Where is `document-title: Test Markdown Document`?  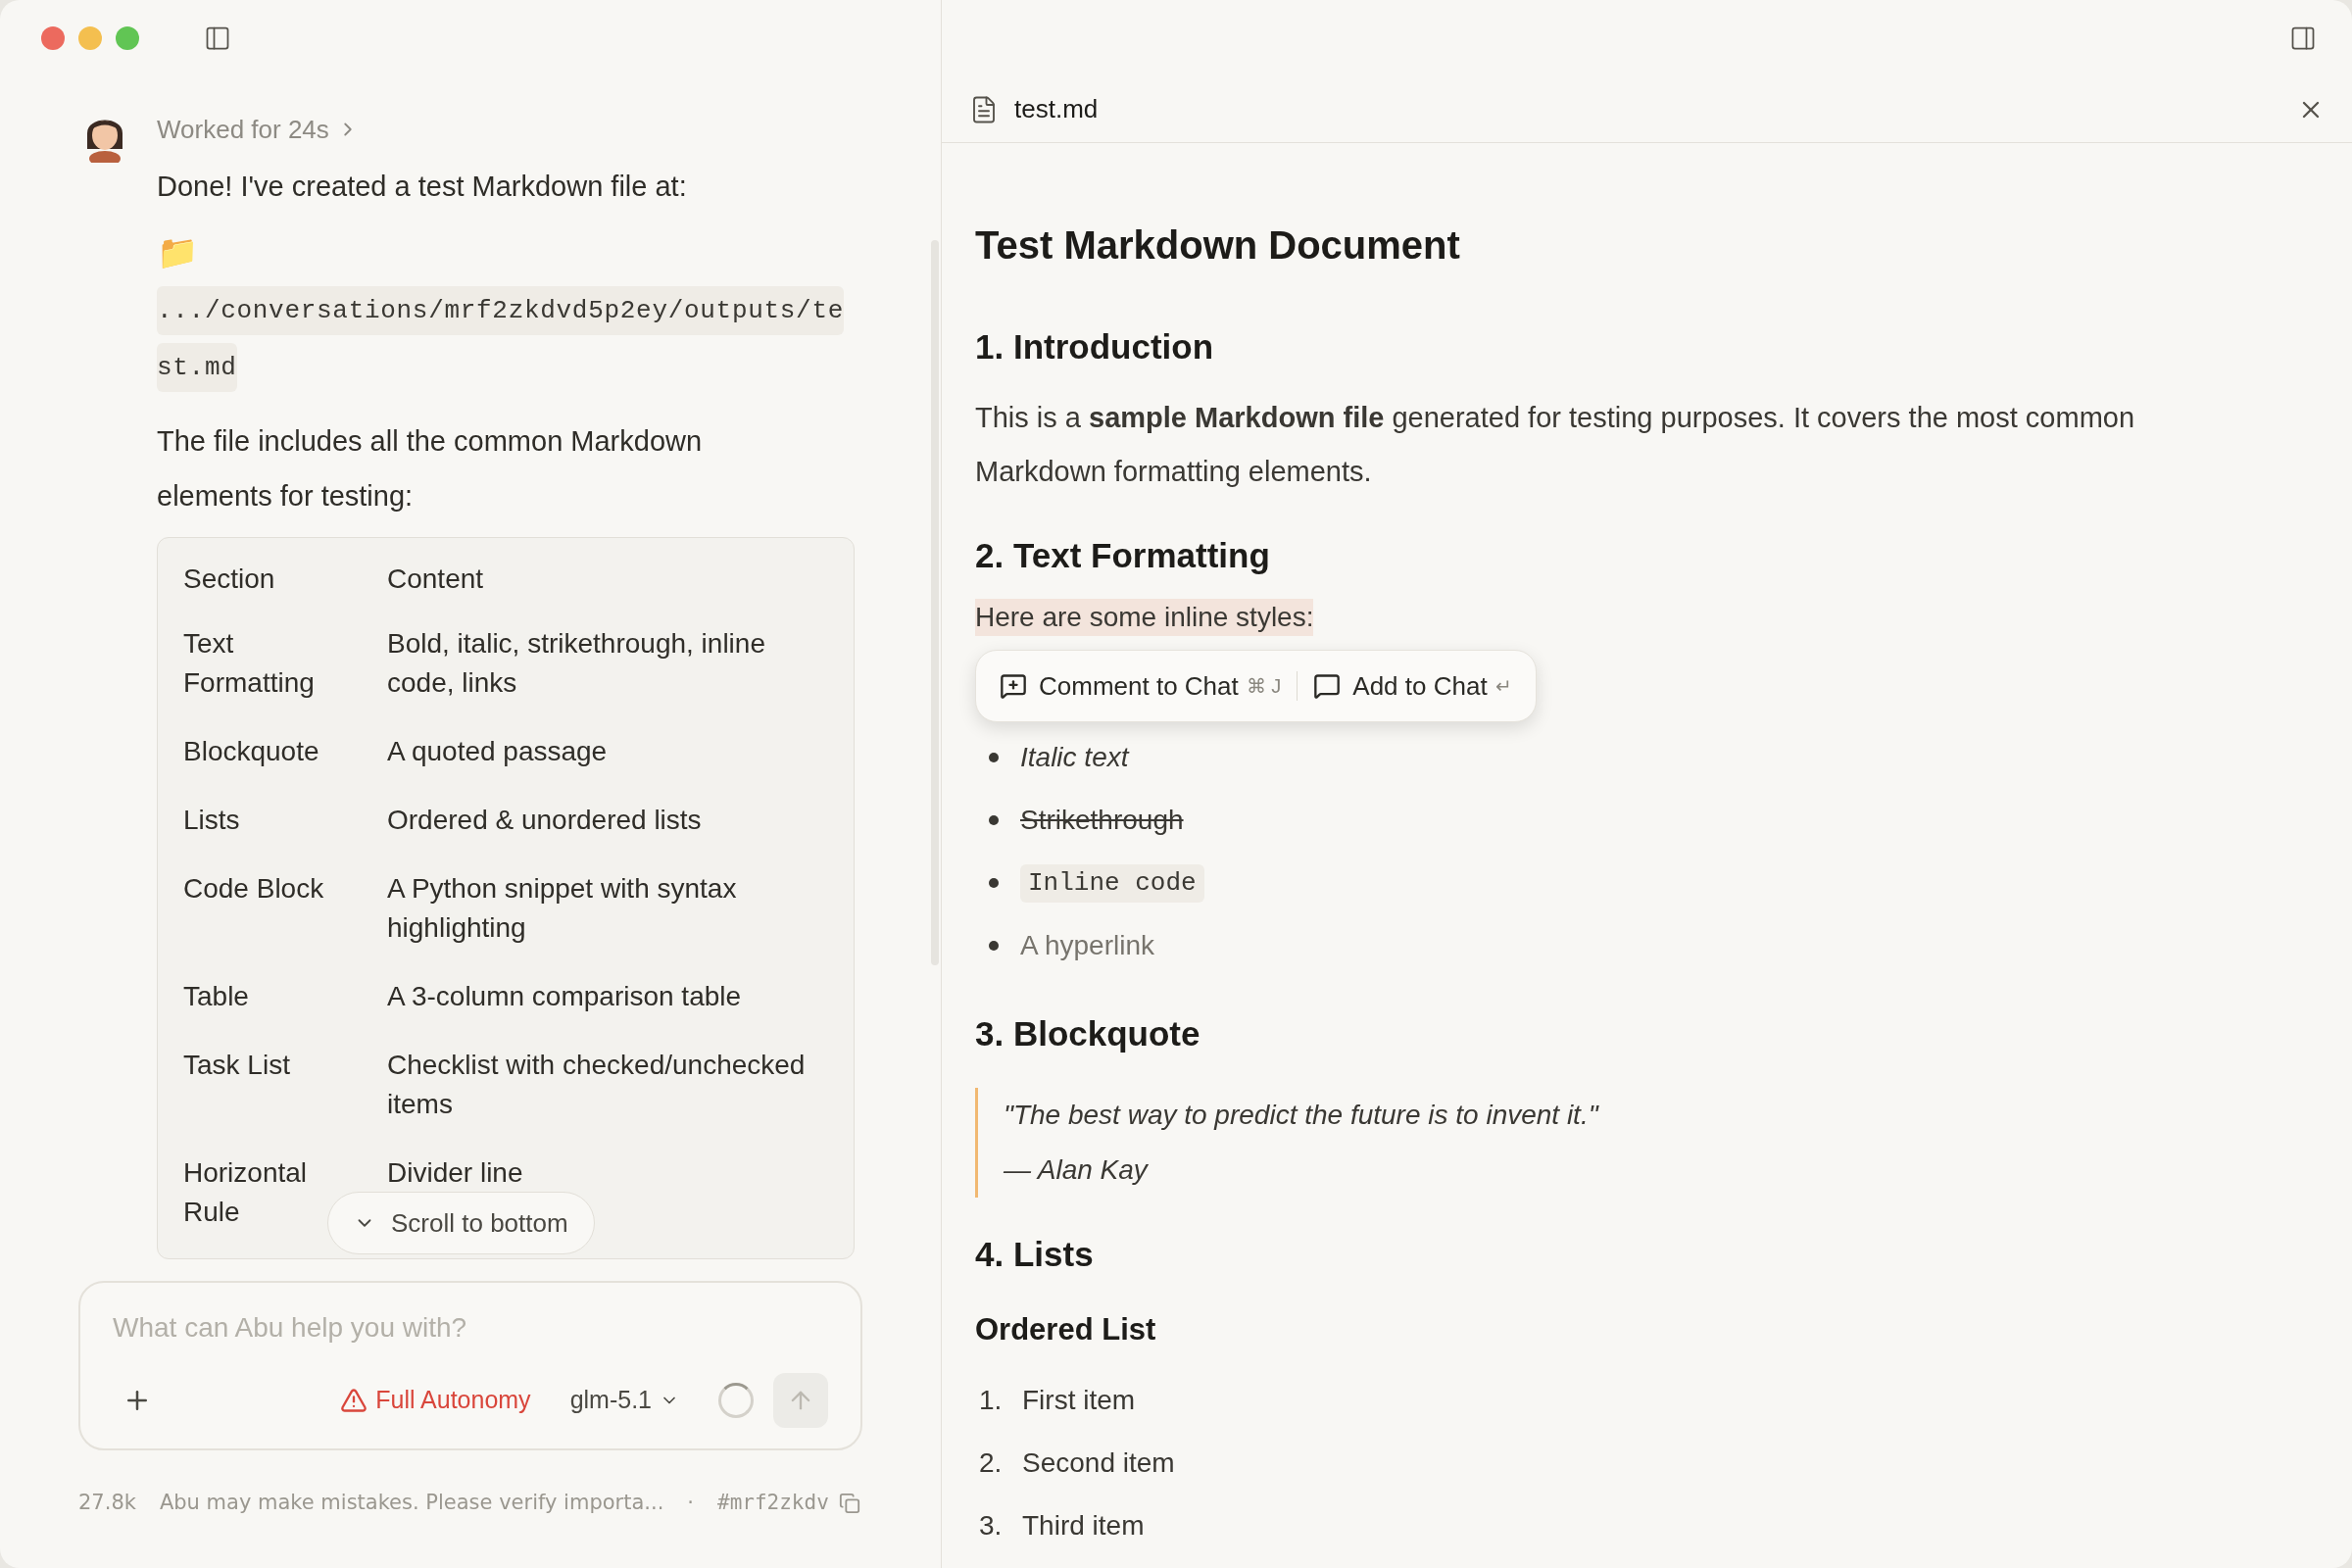 document-title: Test Markdown Document is located at coordinates (1218, 245).